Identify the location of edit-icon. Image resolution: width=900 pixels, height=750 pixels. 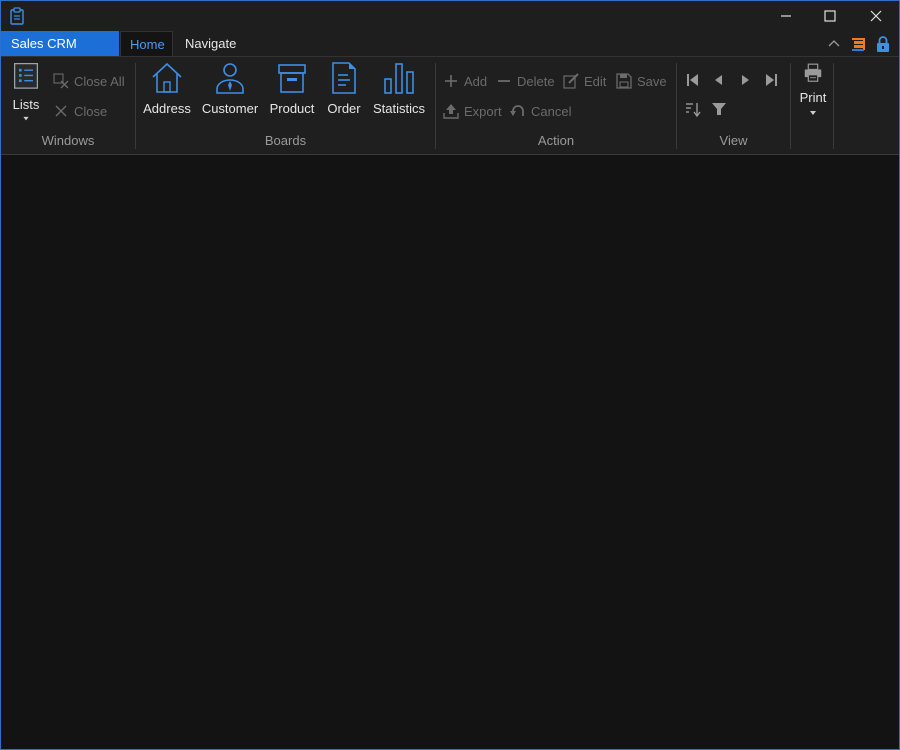
(571, 81).